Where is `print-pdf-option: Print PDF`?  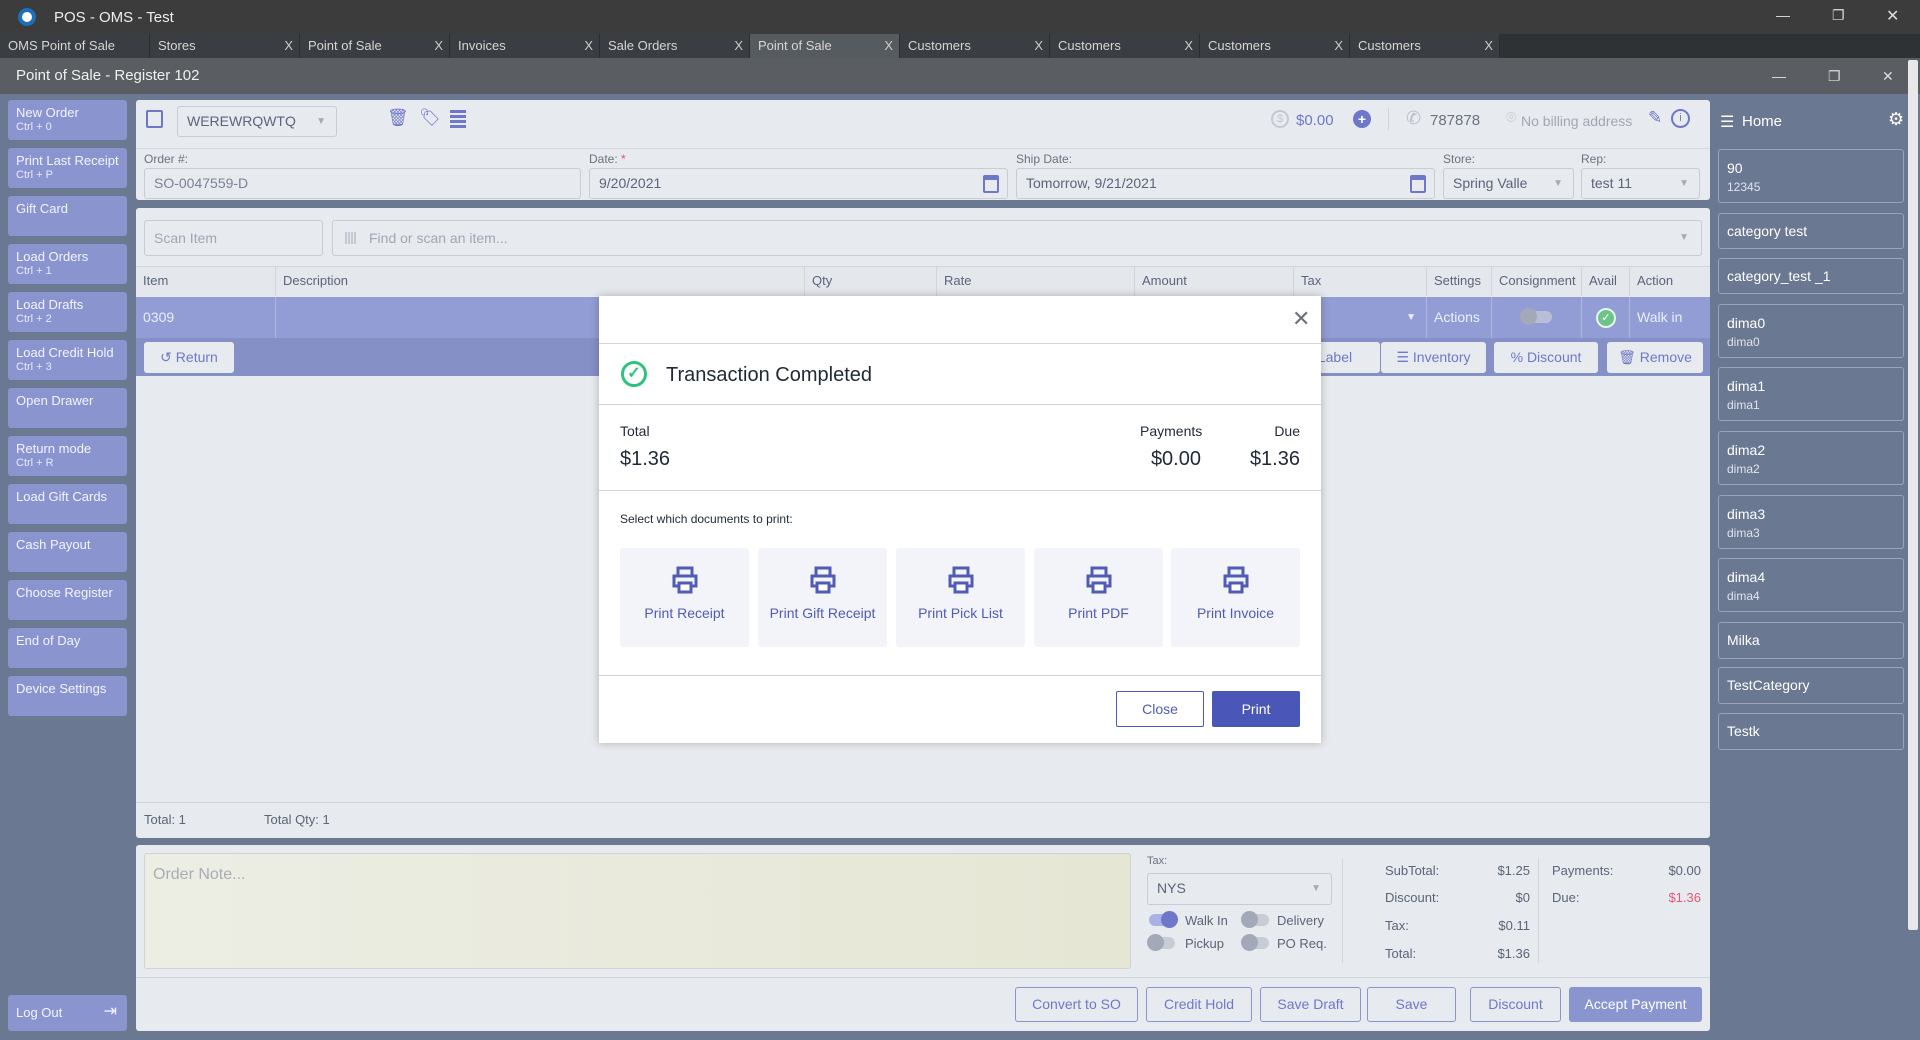
print-pdf-option: Print PDF is located at coordinates (1098, 597).